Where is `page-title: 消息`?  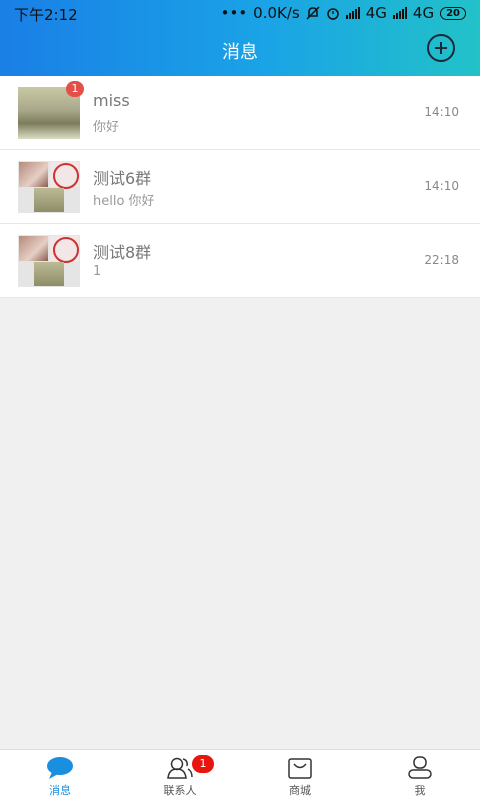 page-title: 消息 is located at coordinates (240, 52).